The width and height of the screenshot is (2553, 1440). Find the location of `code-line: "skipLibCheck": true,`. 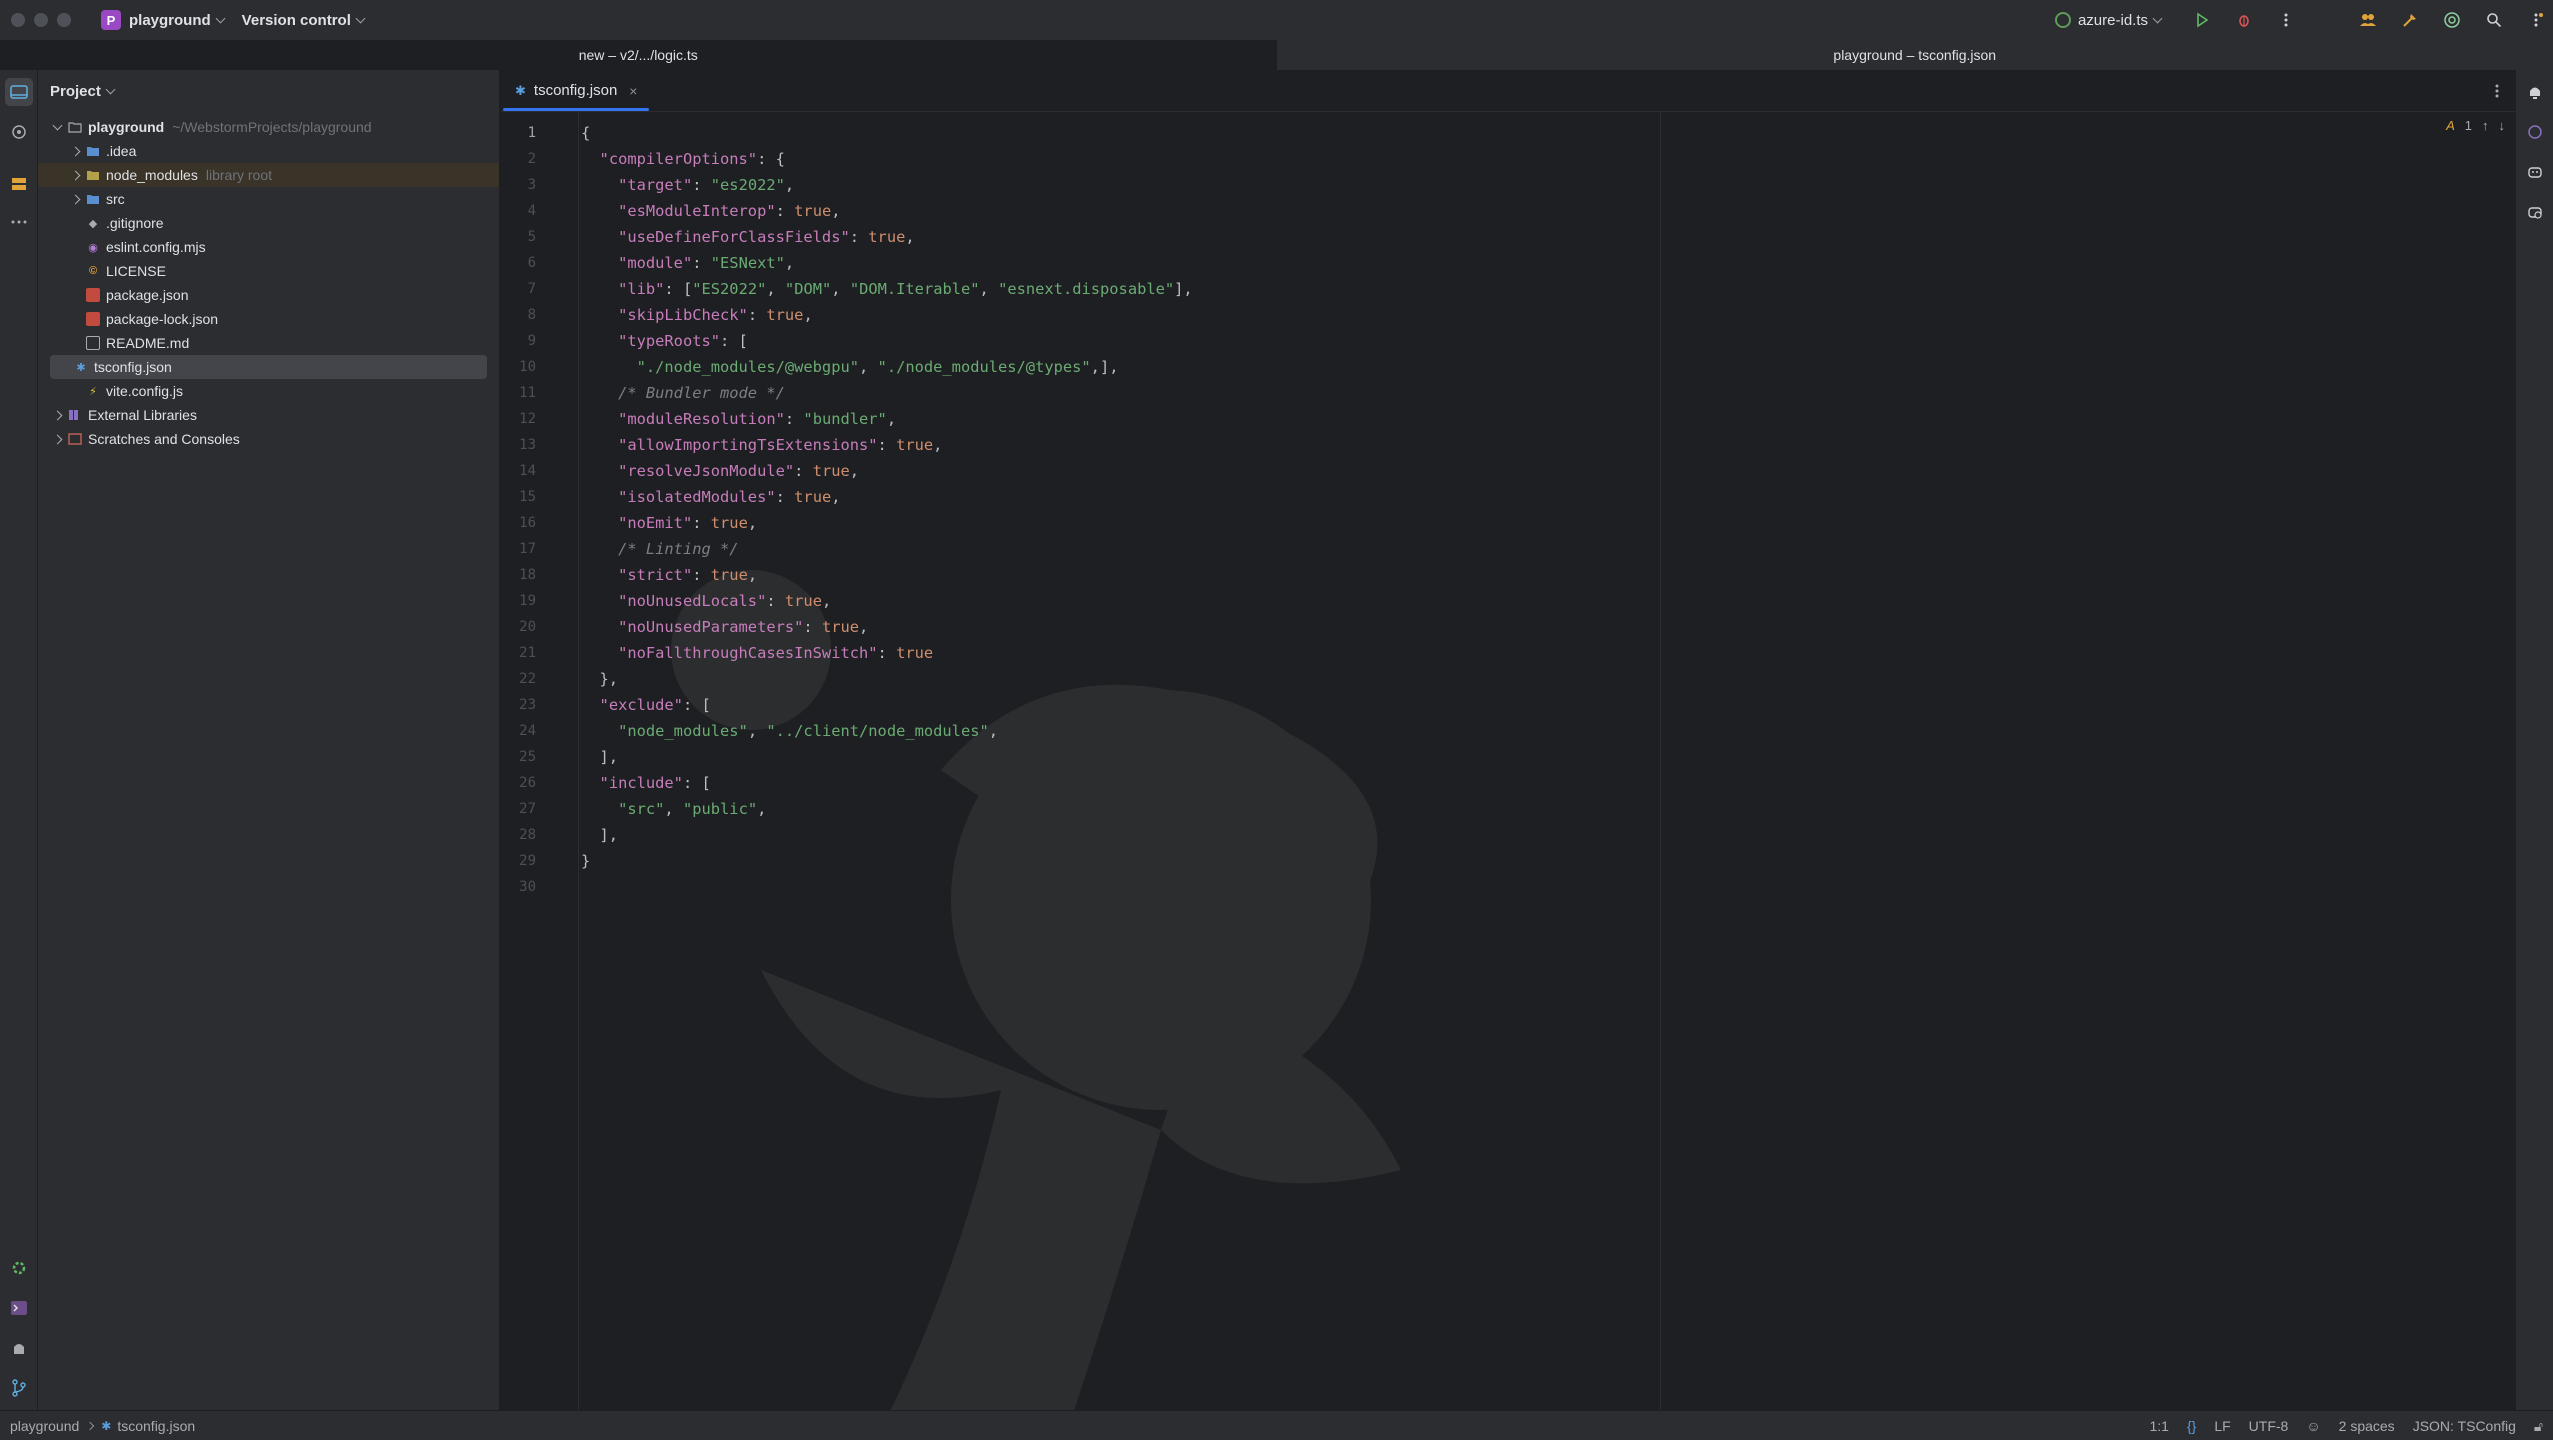

code-line: "skipLibCheck": true, is located at coordinates (697, 315).